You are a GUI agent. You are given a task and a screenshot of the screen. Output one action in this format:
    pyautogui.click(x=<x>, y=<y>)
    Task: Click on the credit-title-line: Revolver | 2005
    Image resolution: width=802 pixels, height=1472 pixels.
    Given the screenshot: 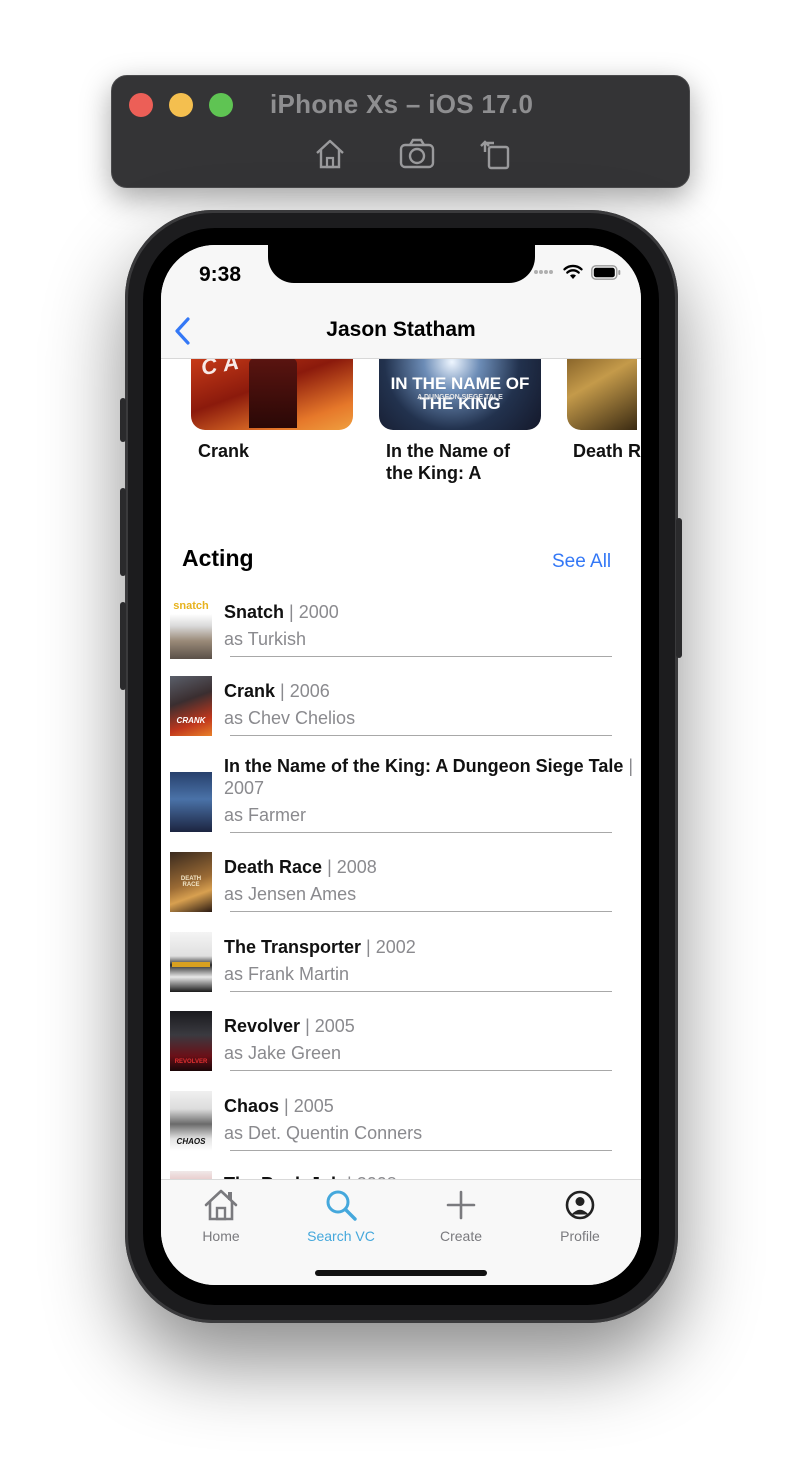 What is the action you would take?
    pyautogui.click(x=430, y=1026)
    